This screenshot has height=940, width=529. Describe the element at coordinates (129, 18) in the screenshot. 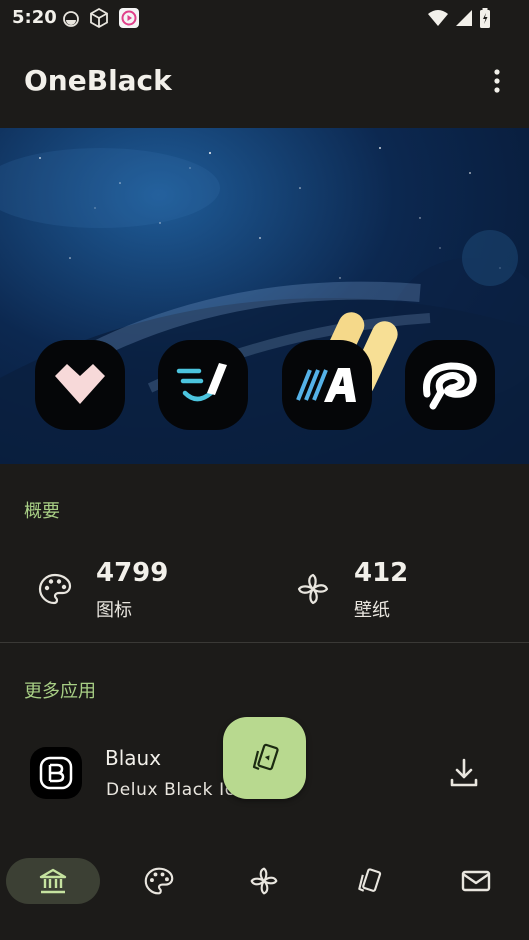

I see `video-app-icon` at that location.